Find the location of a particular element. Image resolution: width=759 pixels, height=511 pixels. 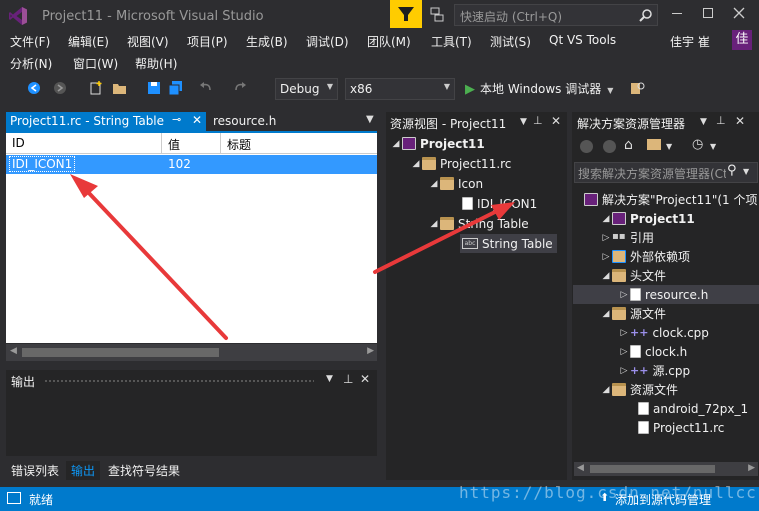

scroll-thumb is located at coordinates (120, 352).